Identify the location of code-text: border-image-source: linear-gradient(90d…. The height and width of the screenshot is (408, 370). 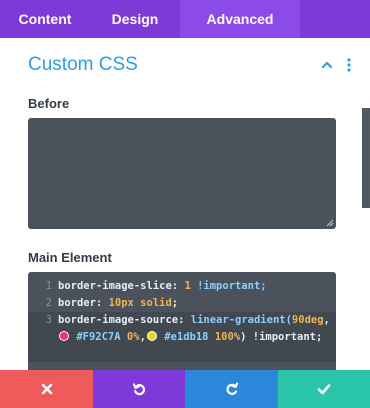
(194, 329).